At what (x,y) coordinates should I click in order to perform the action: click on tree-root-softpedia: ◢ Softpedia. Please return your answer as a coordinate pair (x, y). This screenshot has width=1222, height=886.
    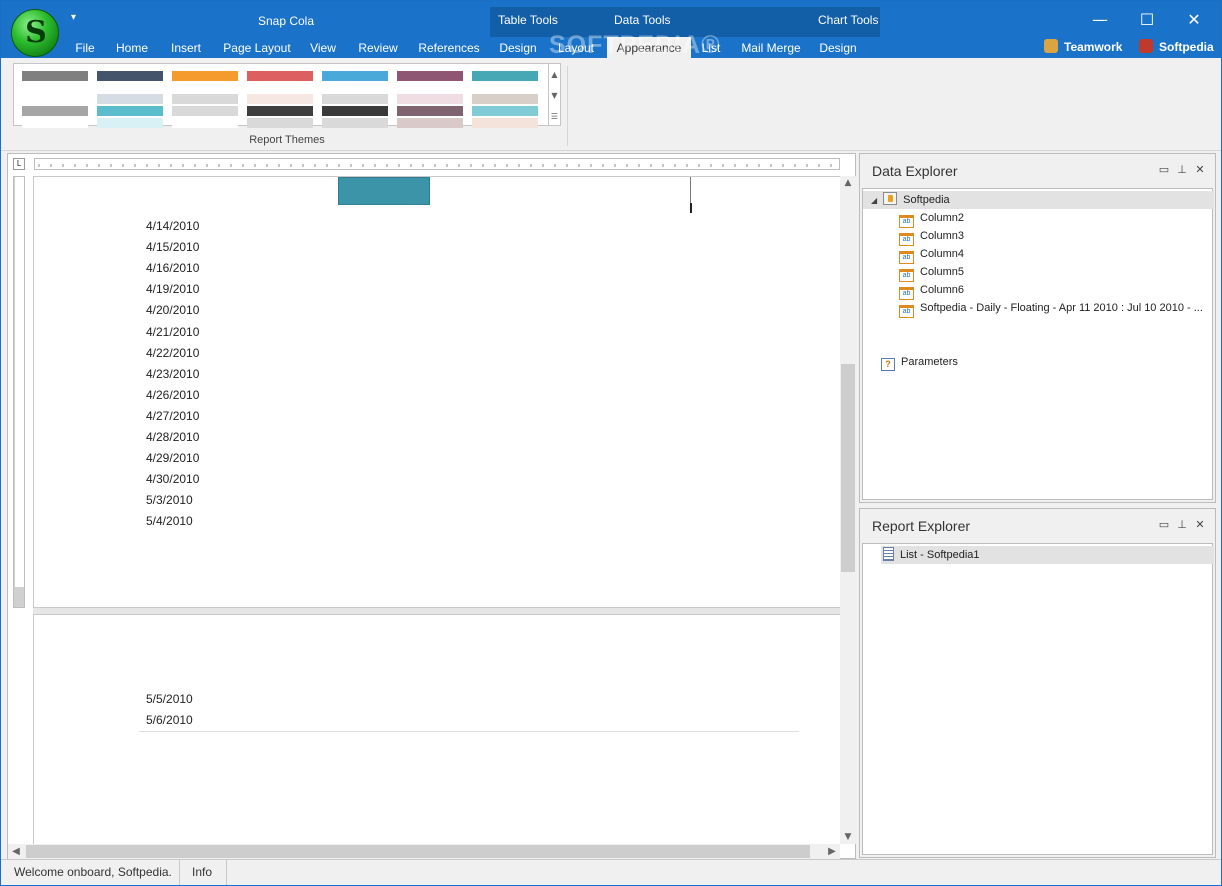
    Looking at the image, I should click on (1038, 200).